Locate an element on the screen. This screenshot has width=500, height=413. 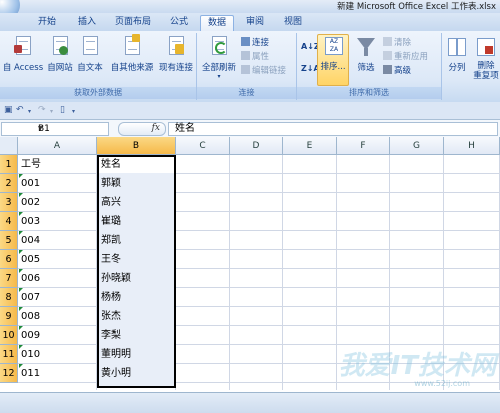
cell-b4: 崔璐 is located at coordinates (111, 221).